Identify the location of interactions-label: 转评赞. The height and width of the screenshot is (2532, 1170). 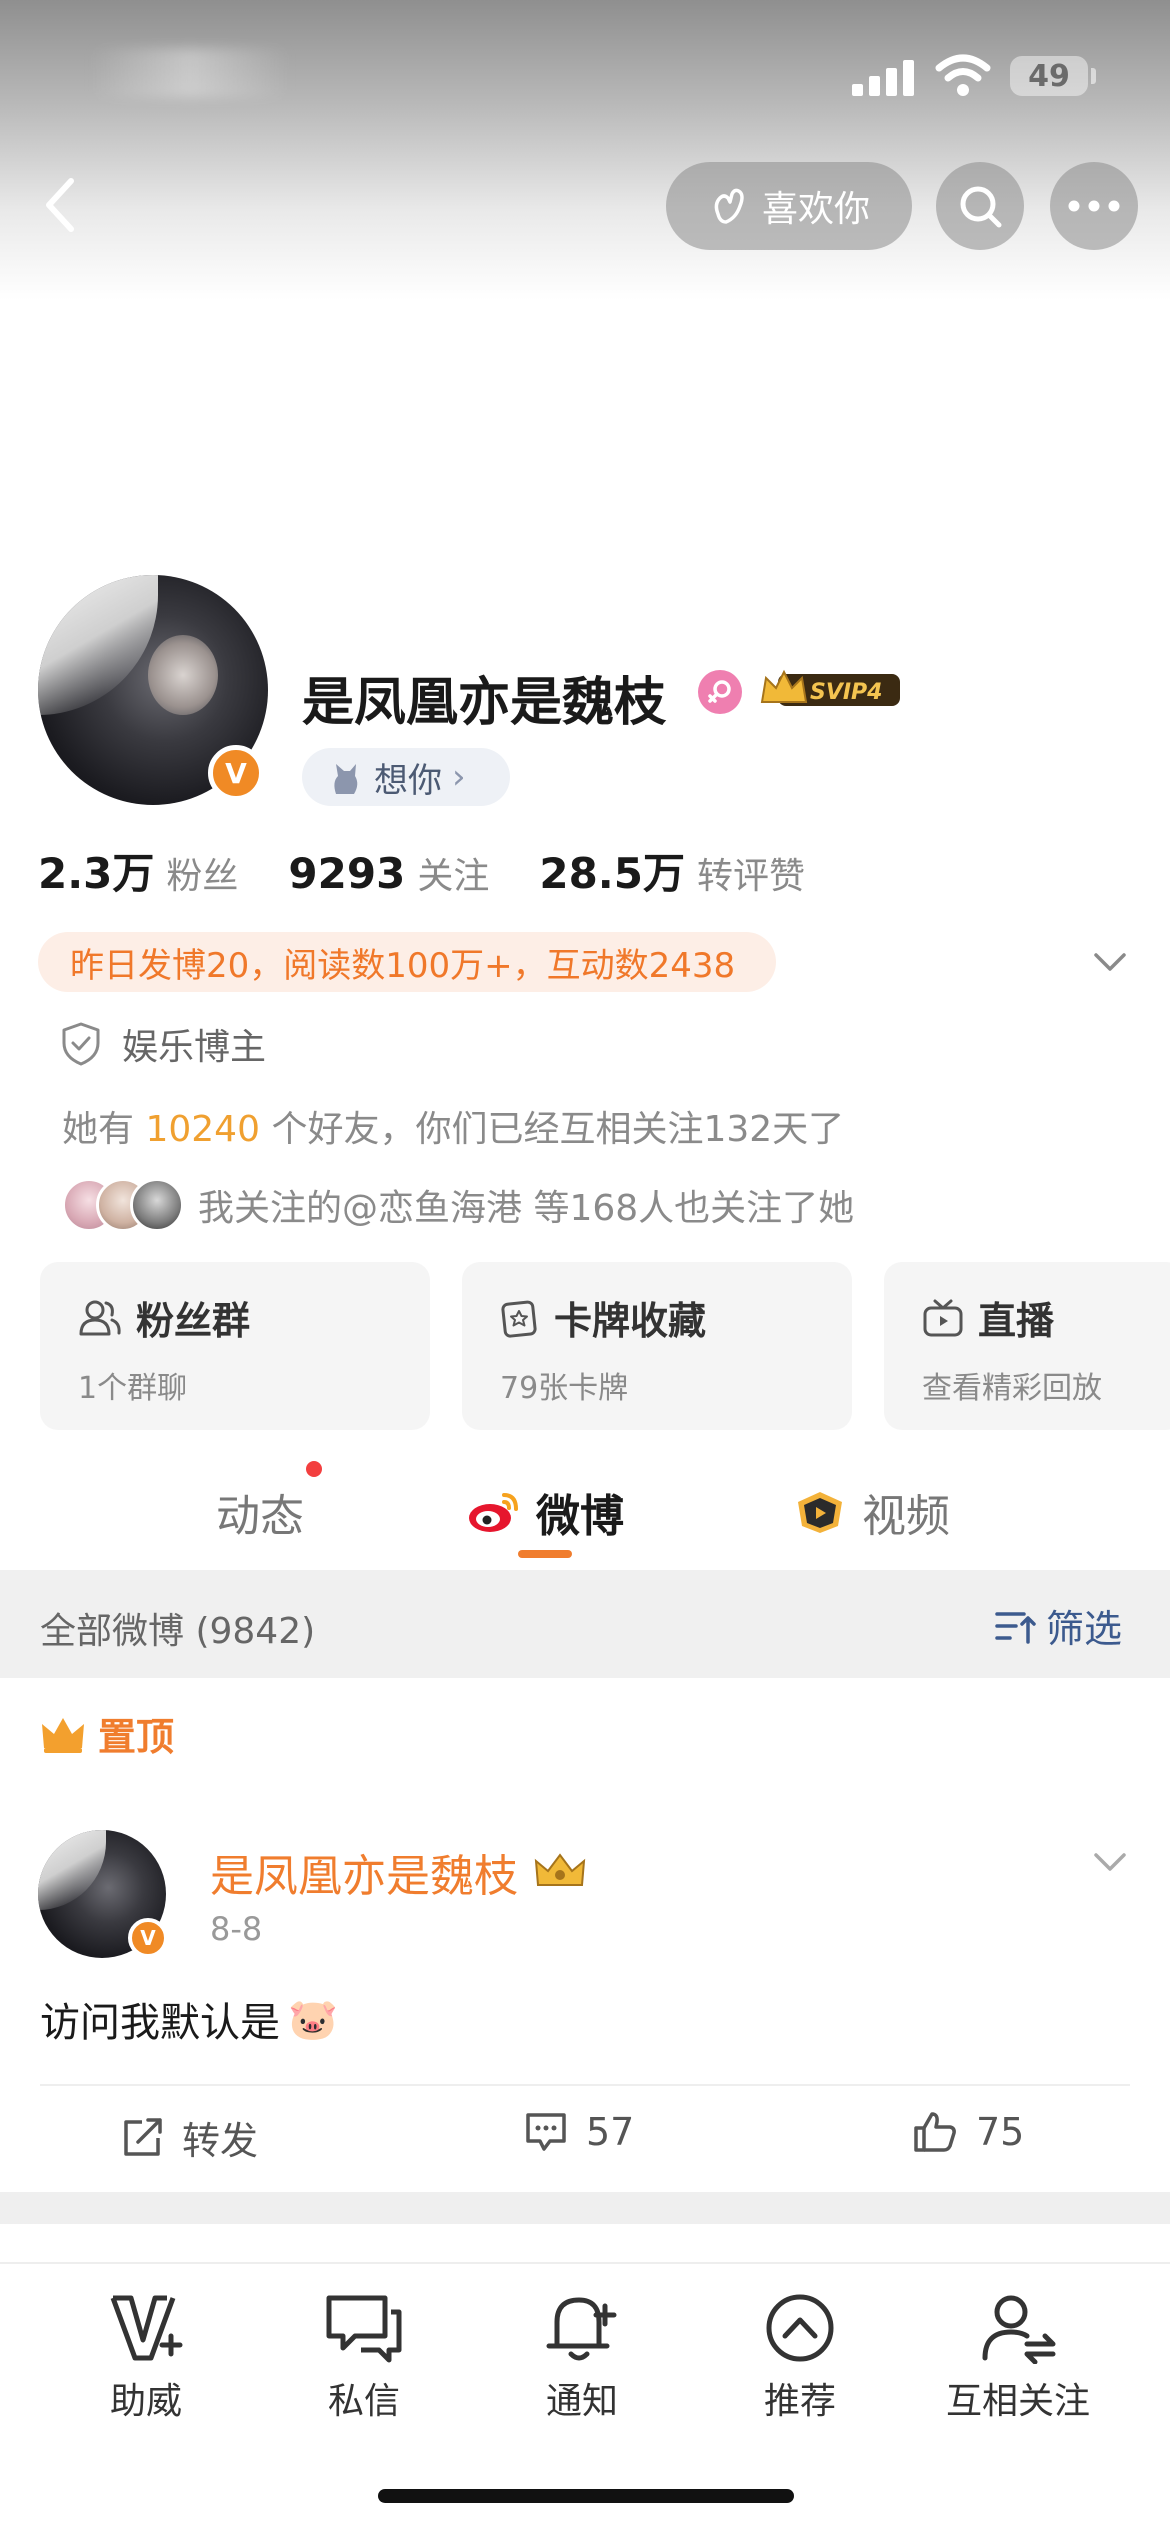
(751, 873).